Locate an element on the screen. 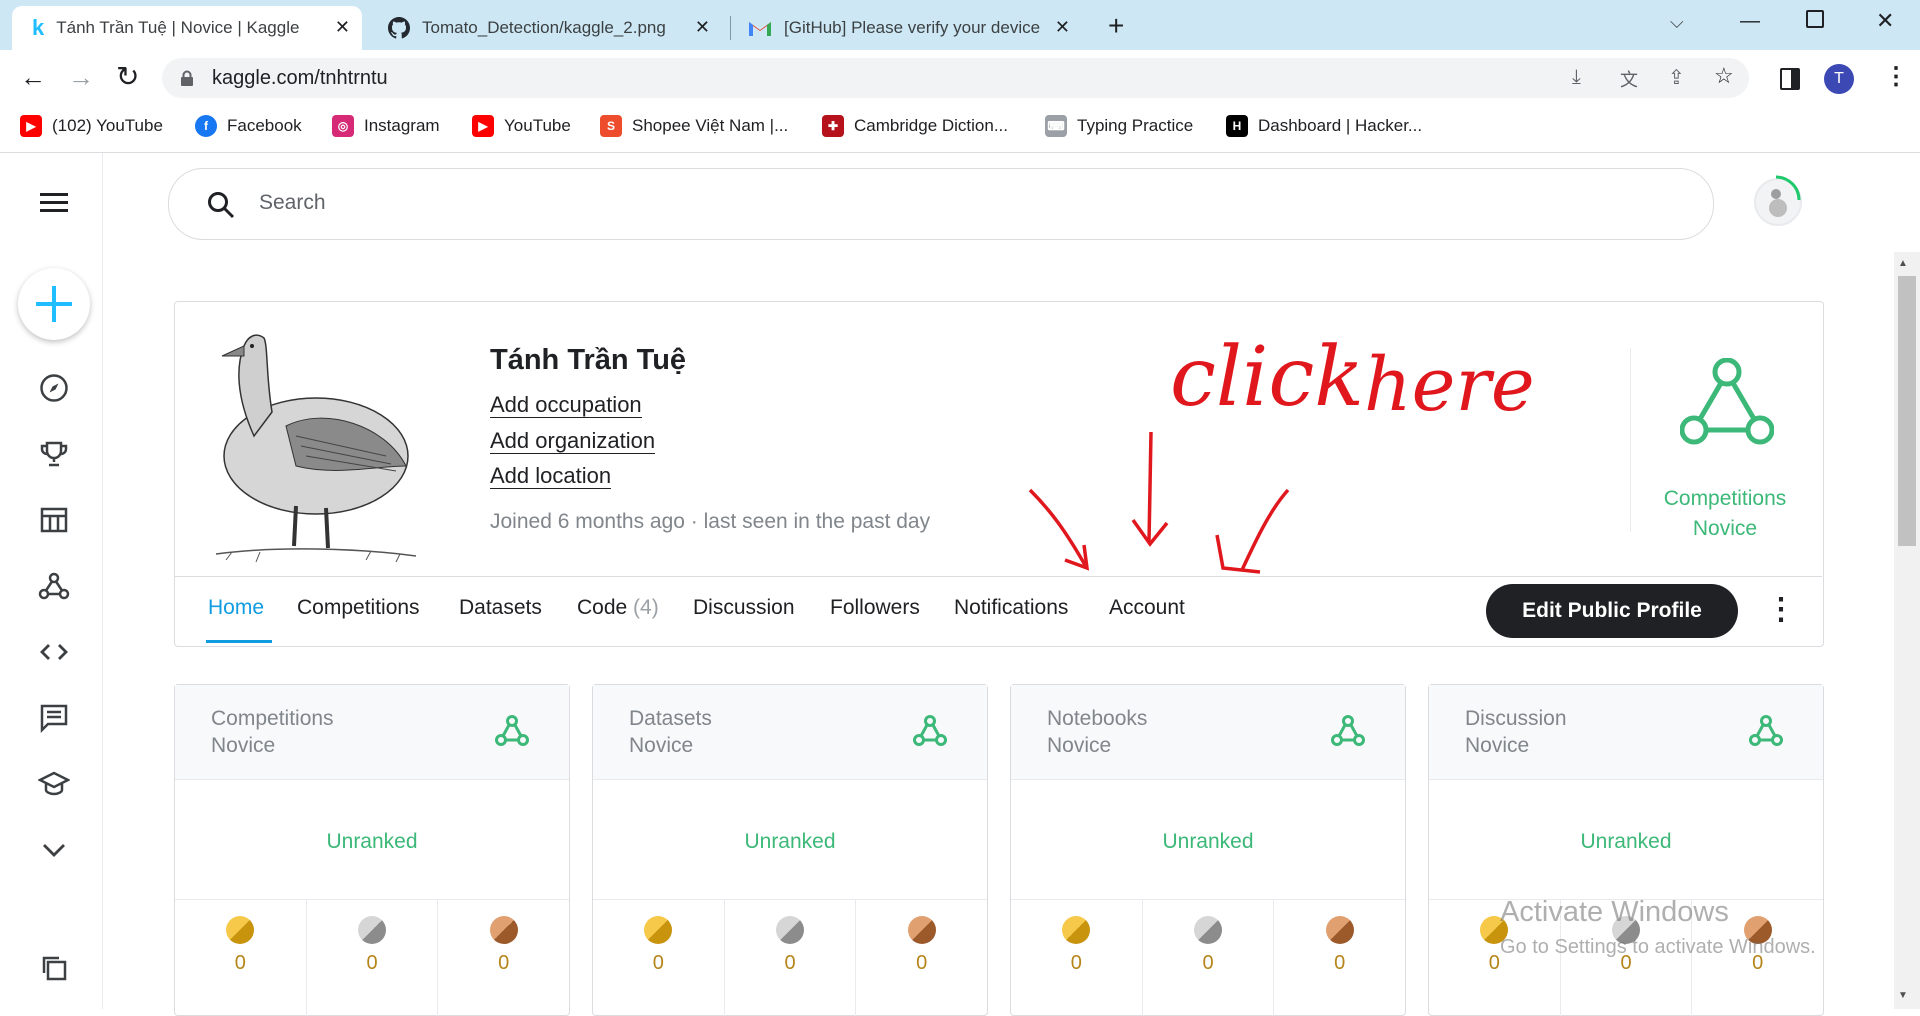 Image resolution: width=1920 pixels, height=1016 pixels. translate-icon: 文 is located at coordinates (1629, 79).